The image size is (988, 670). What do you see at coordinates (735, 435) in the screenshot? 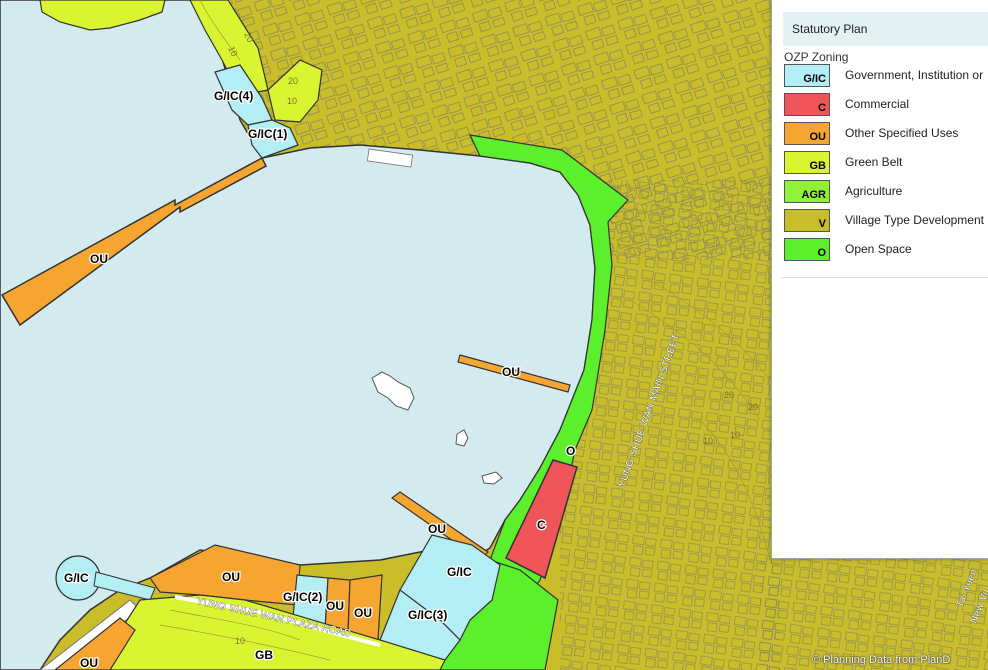
I see `contour-label-7: 10` at bounding box center [735, 435].